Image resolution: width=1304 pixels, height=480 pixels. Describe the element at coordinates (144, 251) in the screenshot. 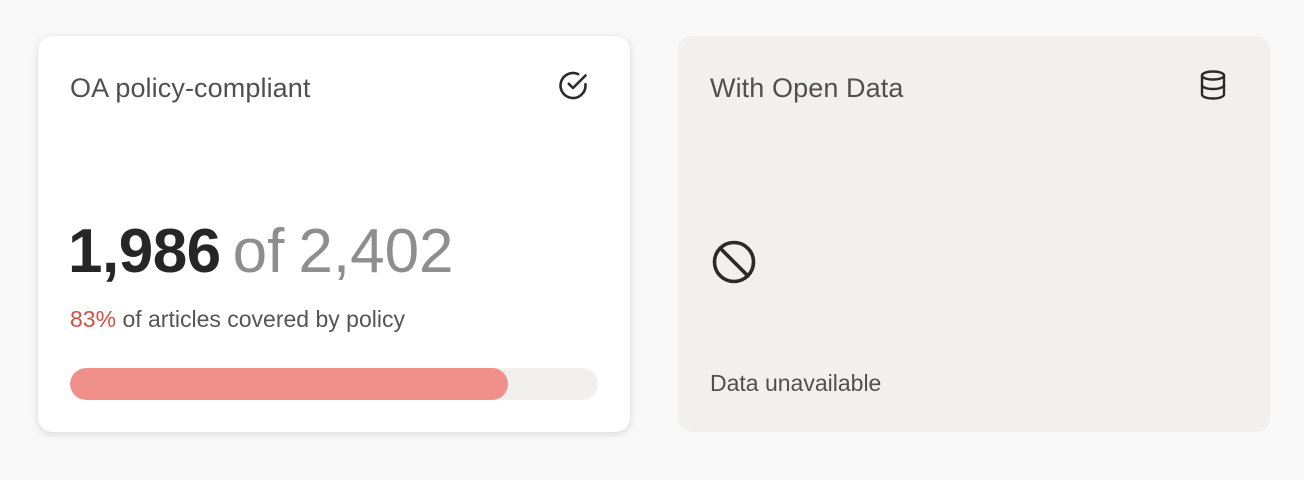

I see `compliant-value: 1,986` at that location.